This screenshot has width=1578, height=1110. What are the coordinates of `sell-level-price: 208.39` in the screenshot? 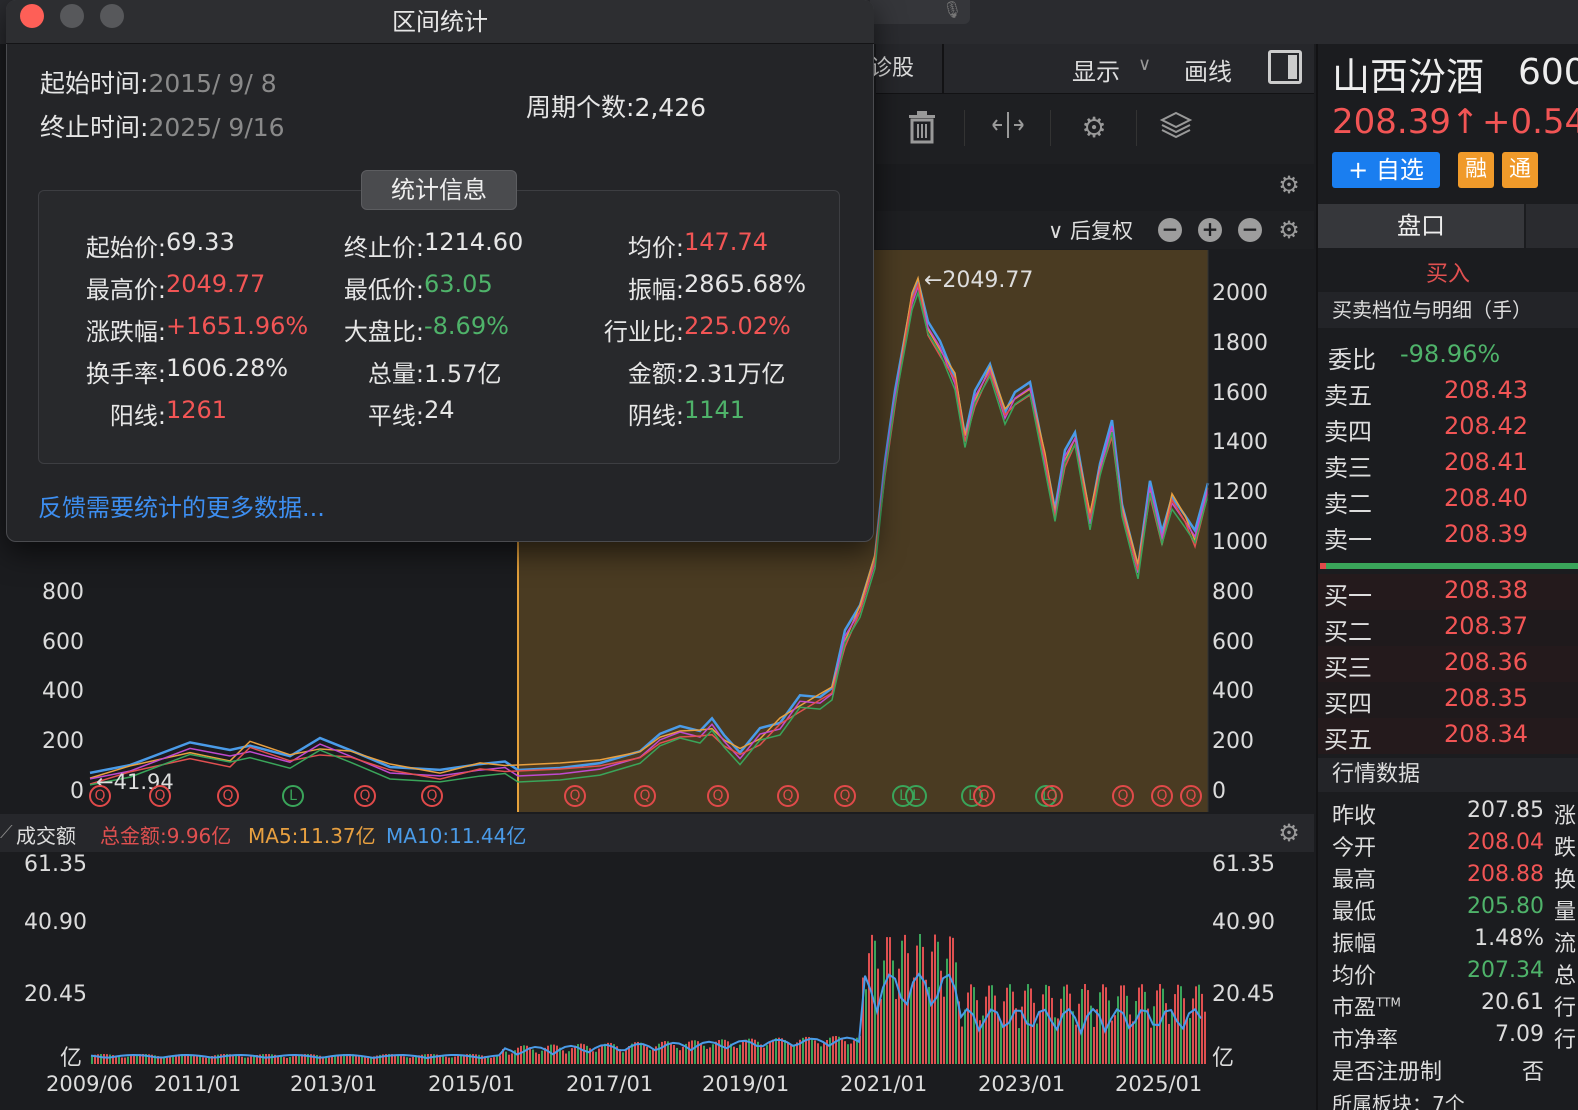 It's located at (1486, 534).